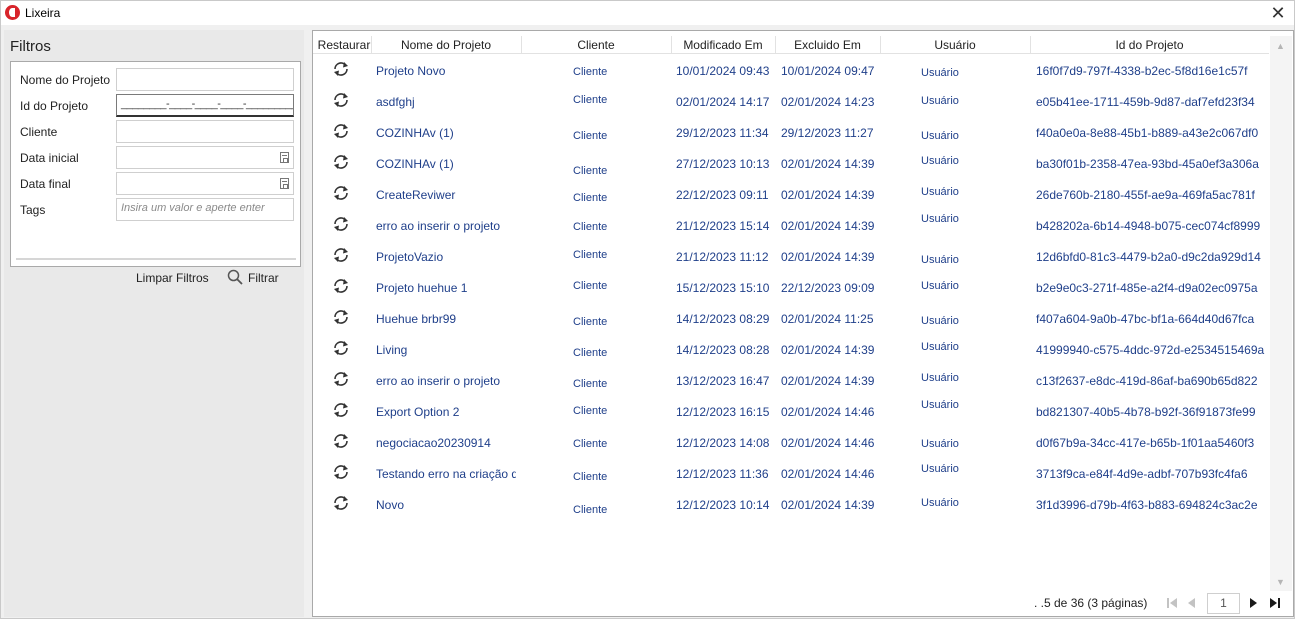 This screenshot has width=1295, height=619. Describe the element at coordinates (1145, 443) in the screenshot. I see `project-id-cell: d0f67b9a-34cc-417e-b65b-1f01aa5460f3` at that location.